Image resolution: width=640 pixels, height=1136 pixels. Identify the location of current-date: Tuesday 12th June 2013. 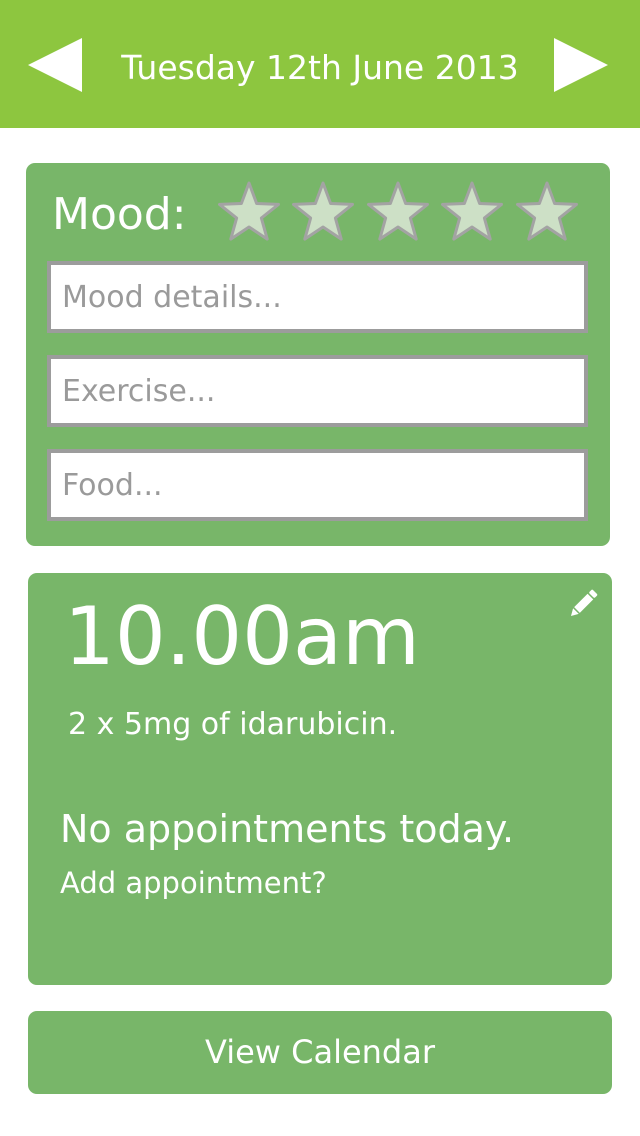
(320, 67).